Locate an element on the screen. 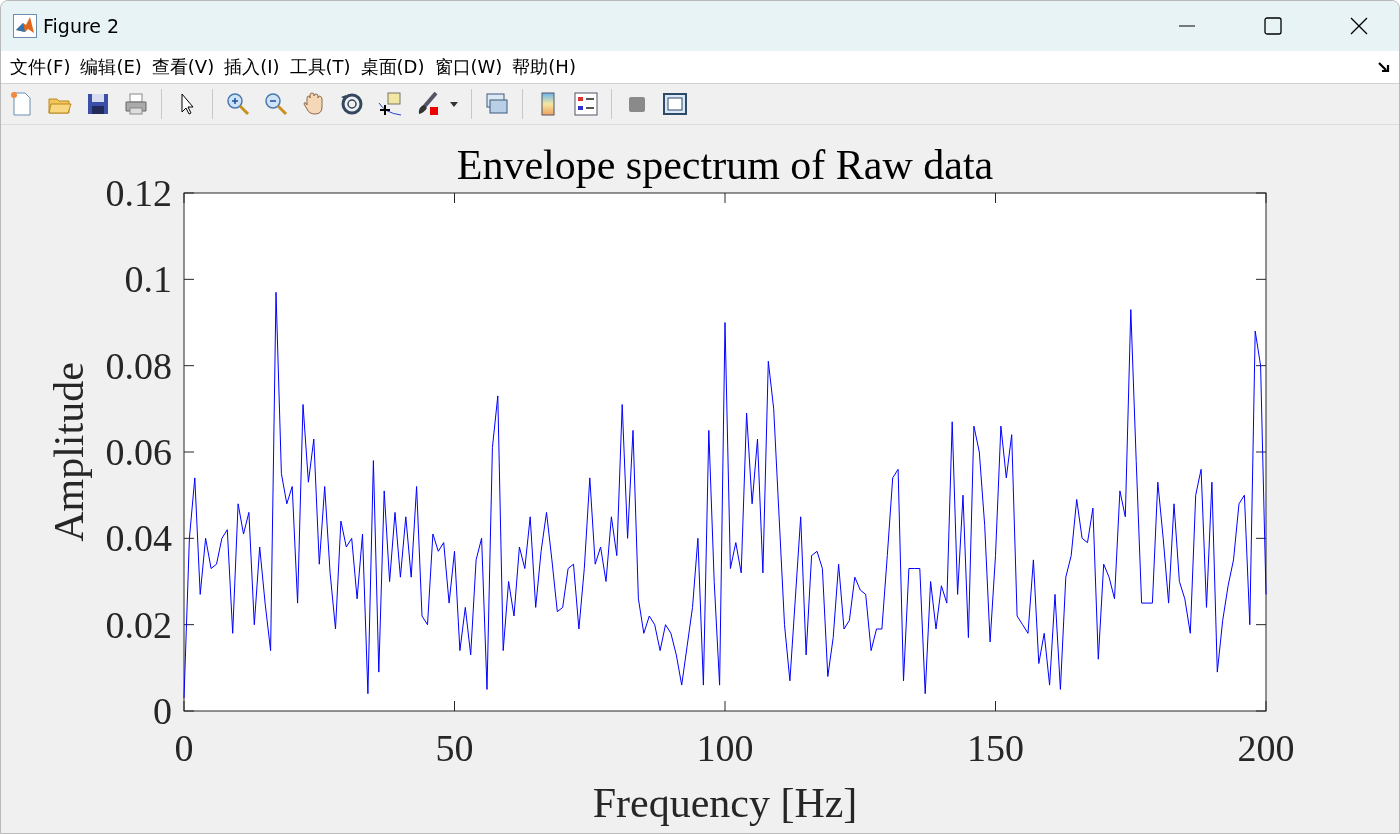 The width and height of the screenshot is (1400, 834). data-cursor-icon is located at coordinates (390, 104).